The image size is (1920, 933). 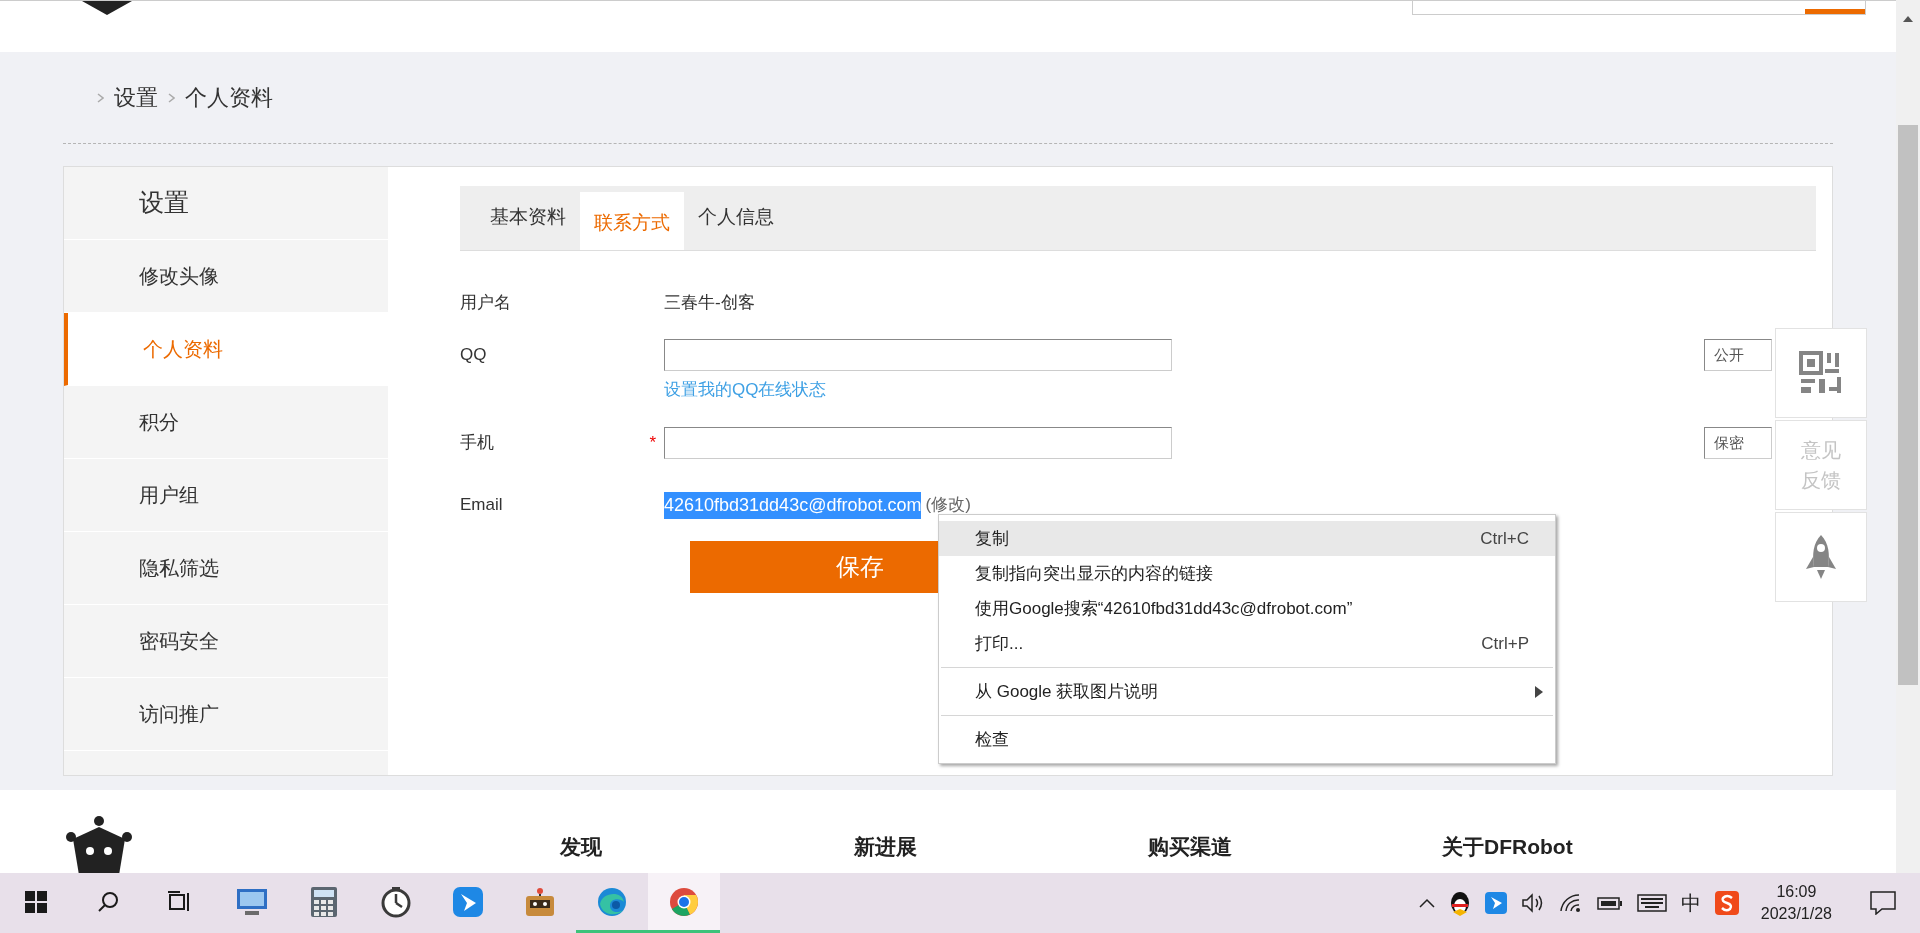 I want to click on required-asterisk: *, so click(x=652, y=443).